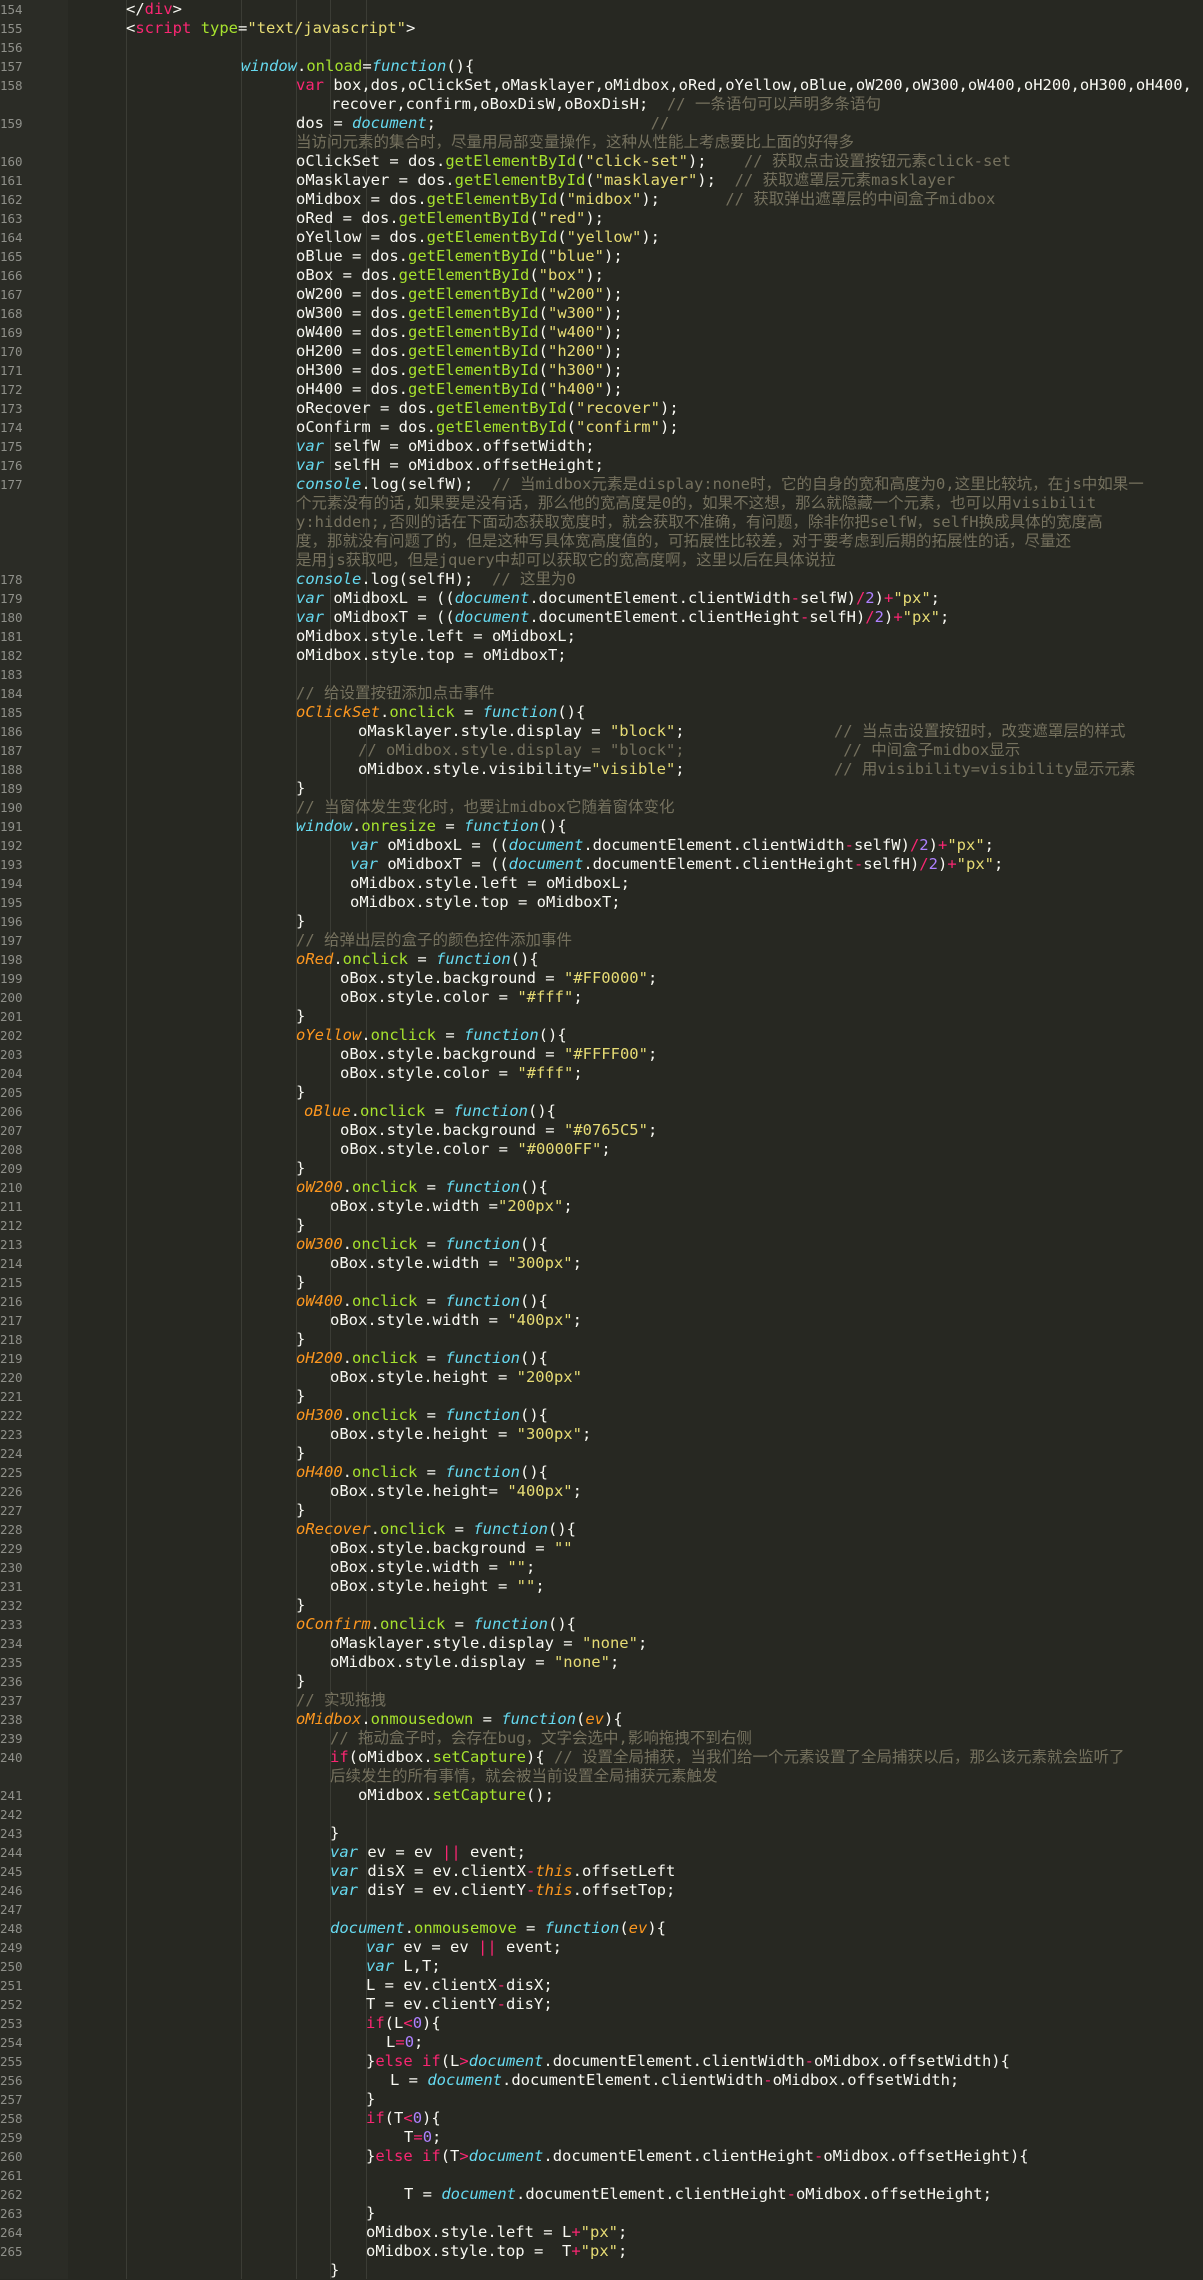  Describe the element at coordinates (601, 1092) in the screenshot. I see `code-line: 205}` at that location.